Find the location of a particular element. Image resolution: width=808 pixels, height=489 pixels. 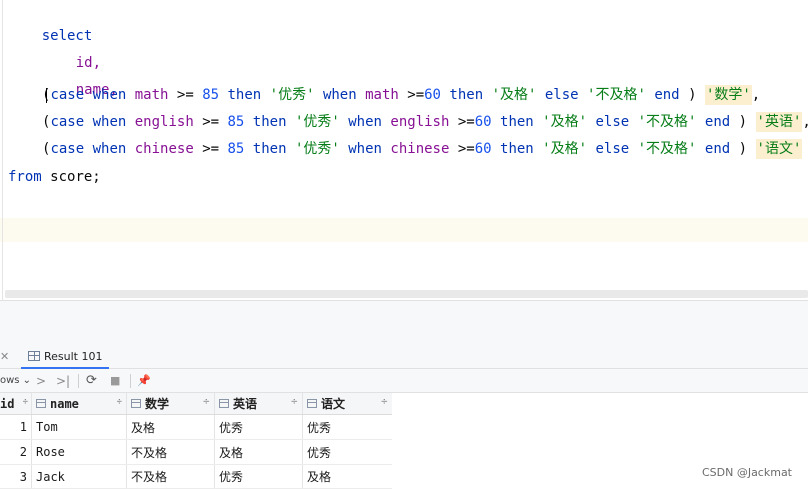

cell-name: Jack is located at coordinates (79, 476).